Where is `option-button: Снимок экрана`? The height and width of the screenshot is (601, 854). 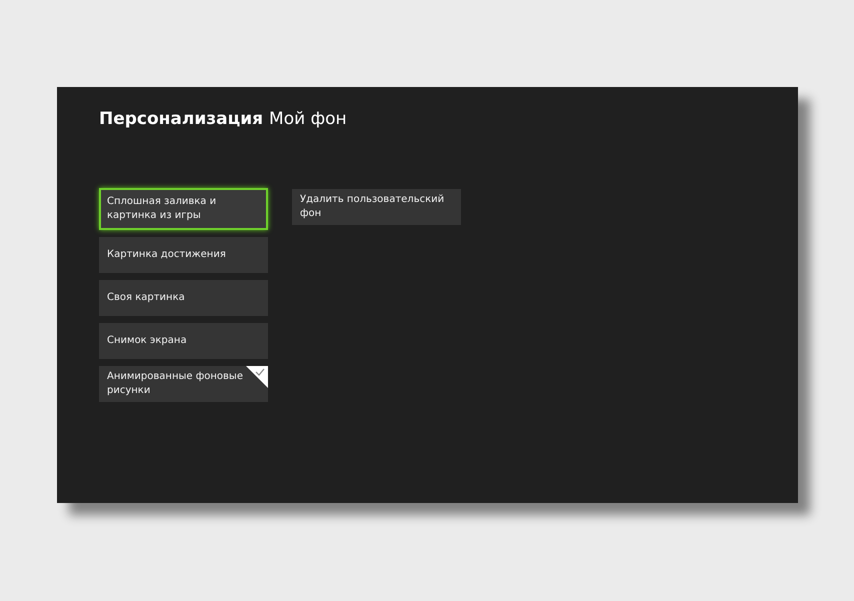 option-button: Снимок экрана is located at coordinates (183, 341).